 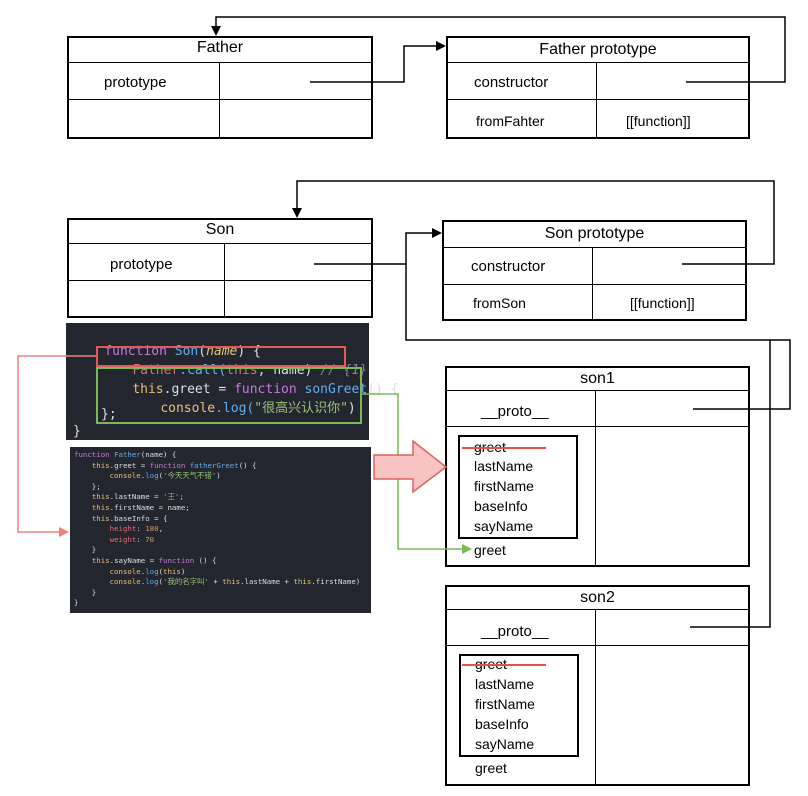 What do you see at coordinates (533, 222) in the screenshot?
I see `son-constructor-arrow` at bounding box center [533, 222].